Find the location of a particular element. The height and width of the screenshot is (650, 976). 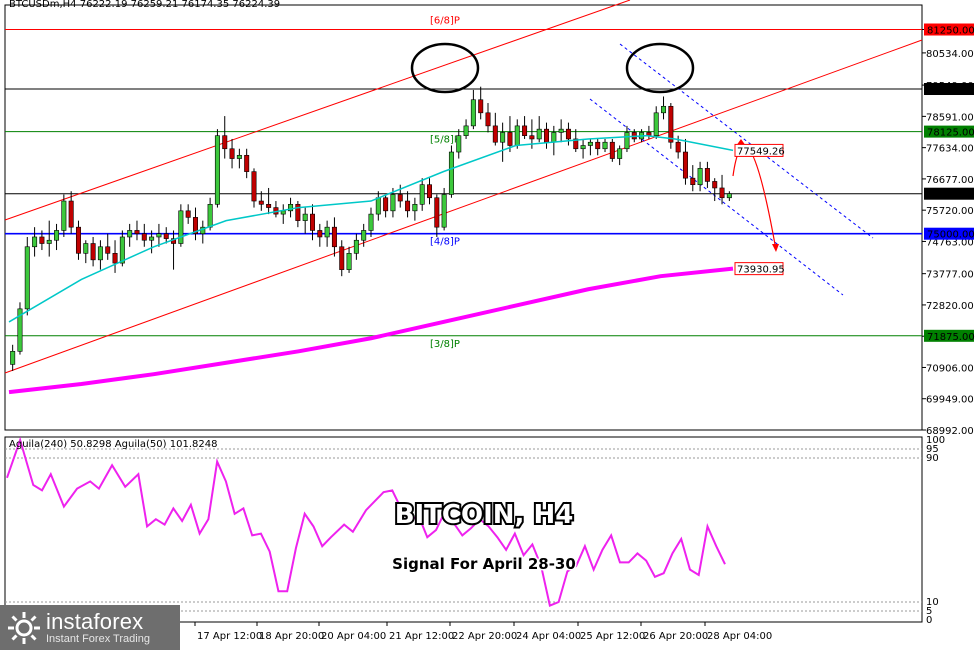

time-tick-label: 25 Apr 12:00 is located at coordinates (612, 636).